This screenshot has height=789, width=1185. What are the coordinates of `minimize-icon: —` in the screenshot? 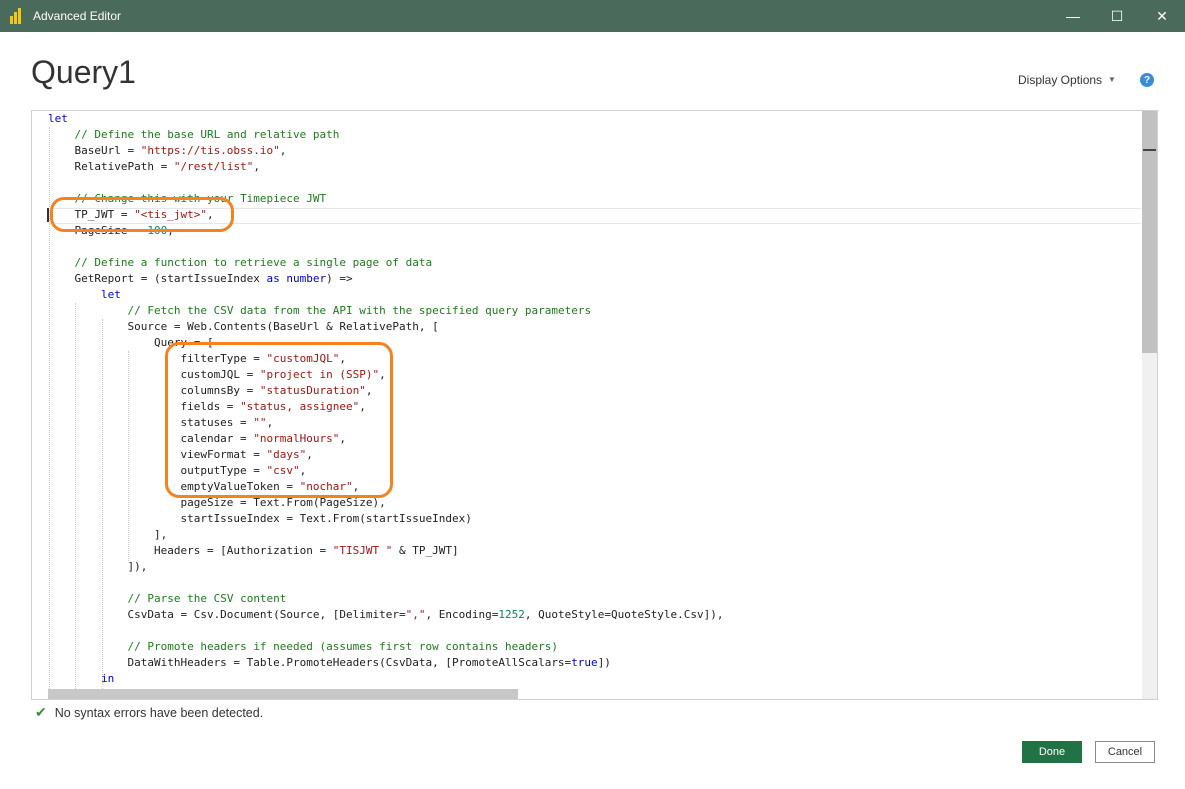 It's located at (1073, 16).